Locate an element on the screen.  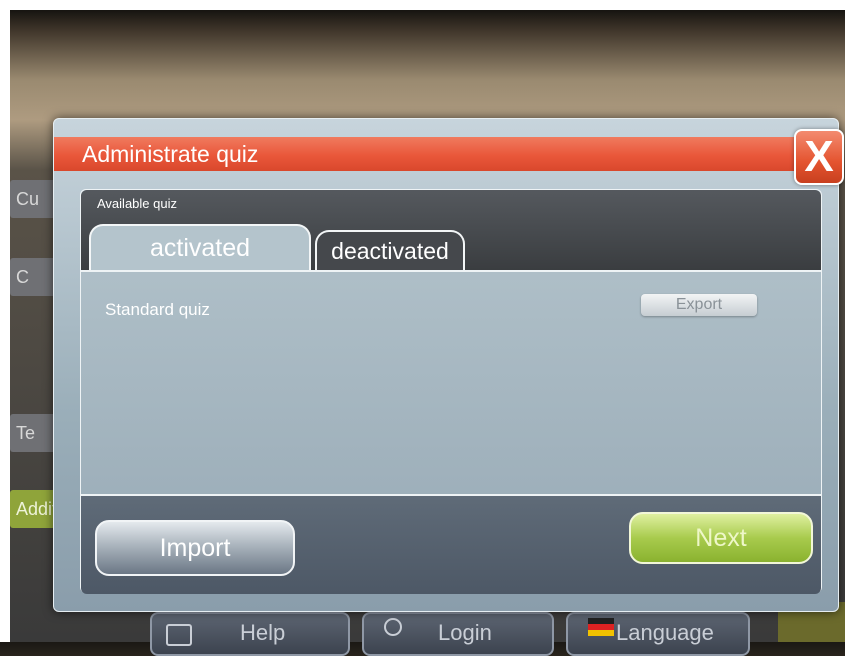
help-button: Help is located at coordinates (250, 634).